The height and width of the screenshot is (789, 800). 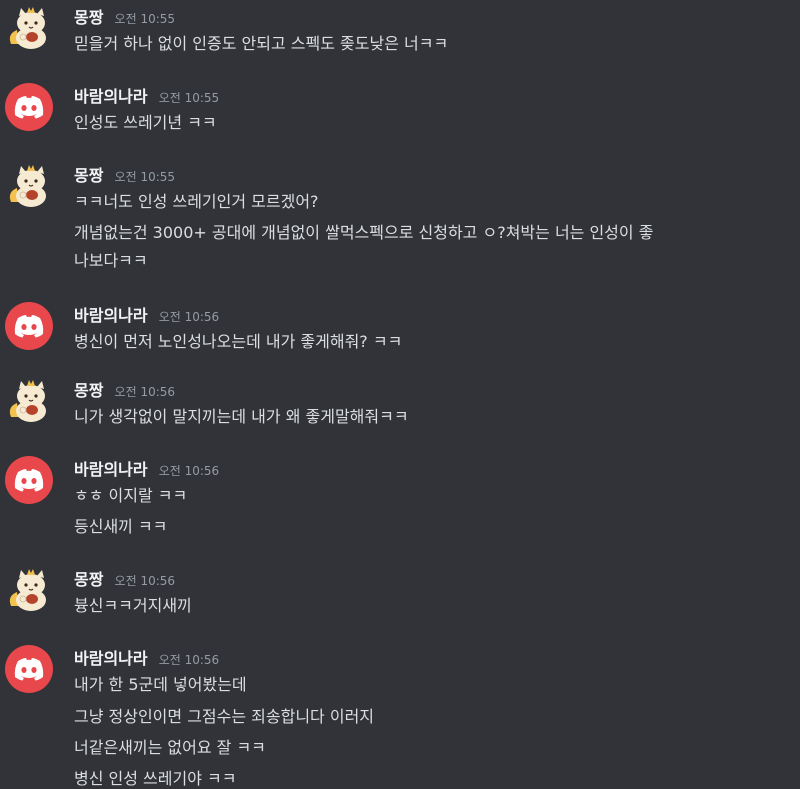 What do you see at coordinates (170, 747) in the screenshot?
I see `message-text: 너같은새끼는 없어요 잘 ㅋㅋ` at bounding box center [170, 747].